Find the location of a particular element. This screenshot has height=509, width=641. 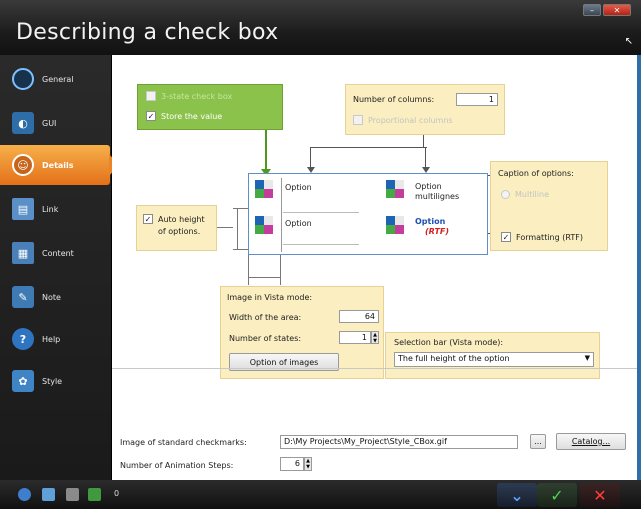

chevron-down-button: ⌄ is located at coordinates (517, 495).